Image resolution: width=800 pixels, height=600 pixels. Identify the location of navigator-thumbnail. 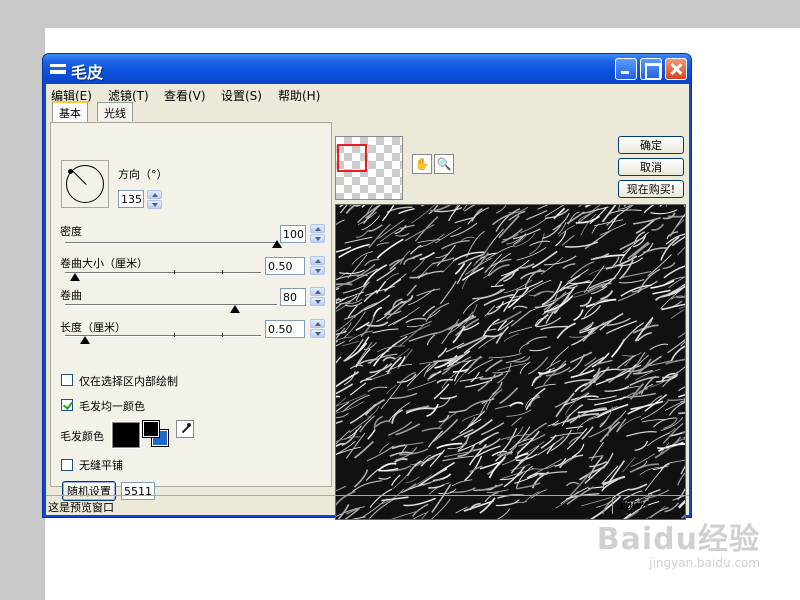
(369, 168).